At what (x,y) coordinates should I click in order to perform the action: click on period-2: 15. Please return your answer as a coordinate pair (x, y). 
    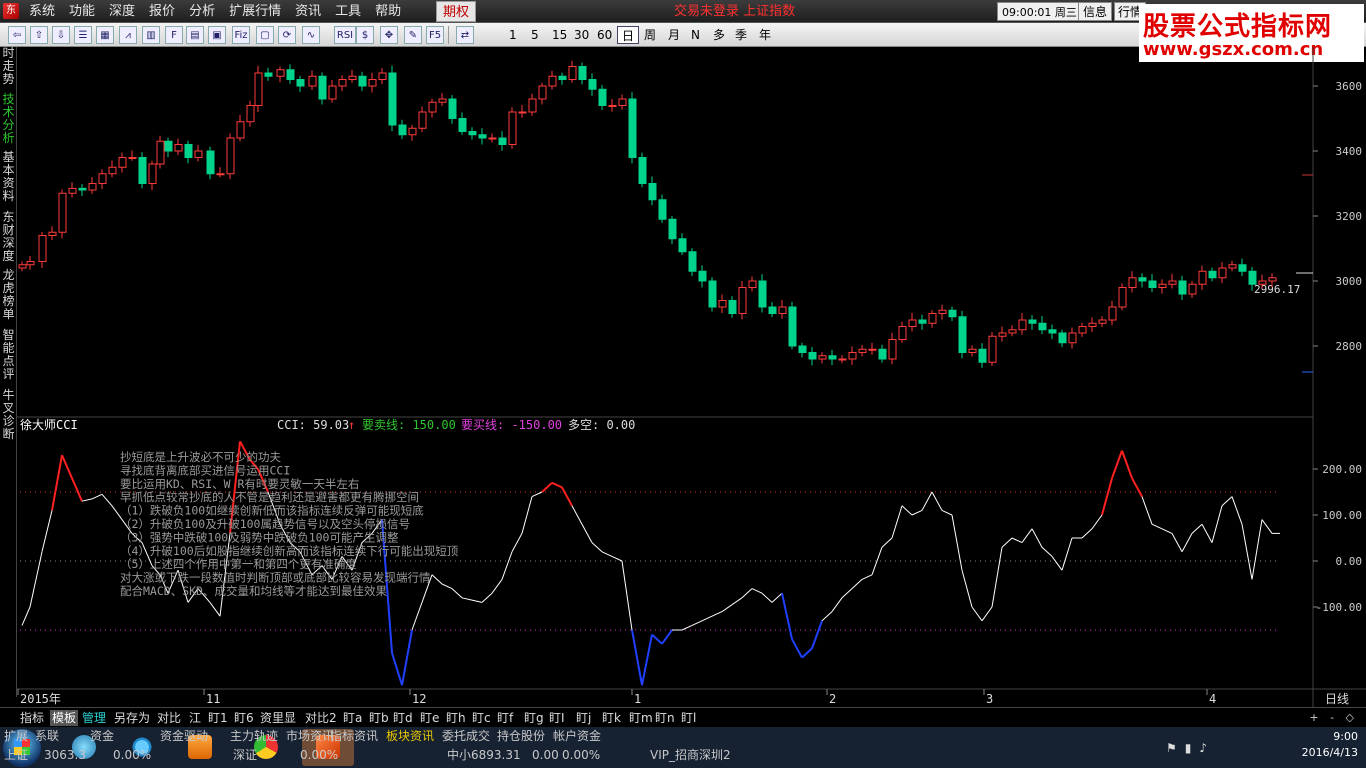
    Looking at the image, I should click on (559, 35).